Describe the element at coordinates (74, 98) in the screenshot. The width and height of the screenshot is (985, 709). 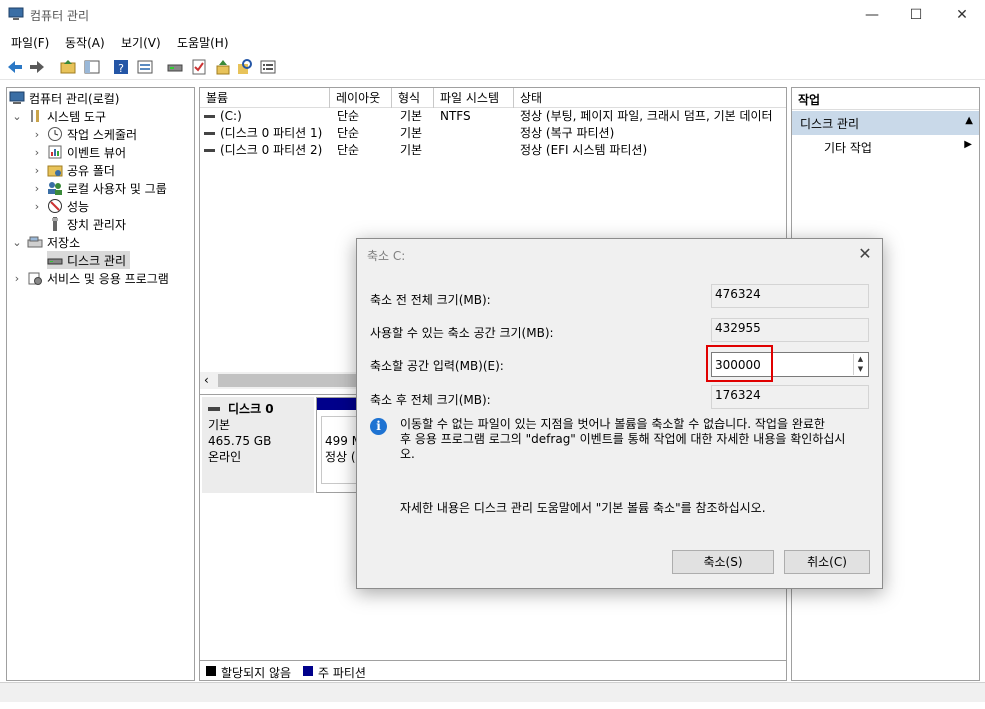
I see `tree-label: 컴퓨터 관리(로컬)` at that location.